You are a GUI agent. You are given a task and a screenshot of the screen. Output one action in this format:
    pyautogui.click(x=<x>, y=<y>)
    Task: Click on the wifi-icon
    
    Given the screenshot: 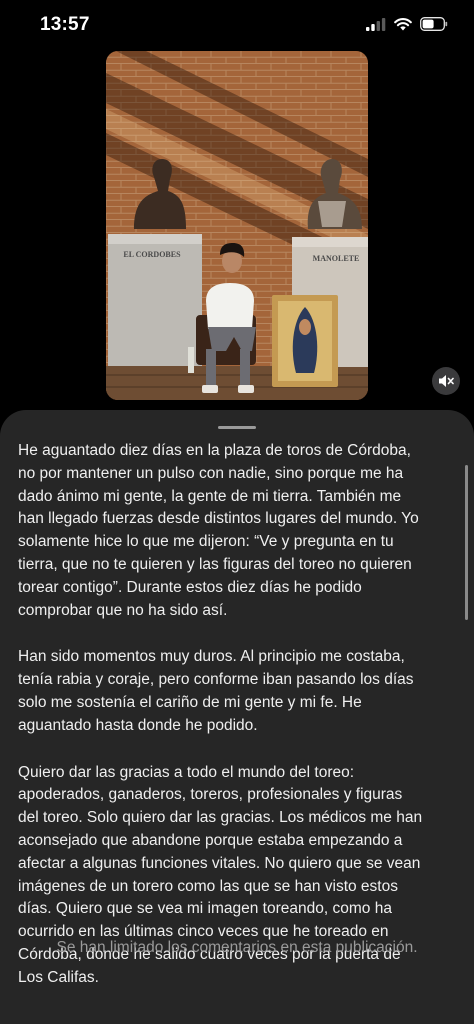 What is the action you would take?
    pyautogui.click(x=403, y=23)
    